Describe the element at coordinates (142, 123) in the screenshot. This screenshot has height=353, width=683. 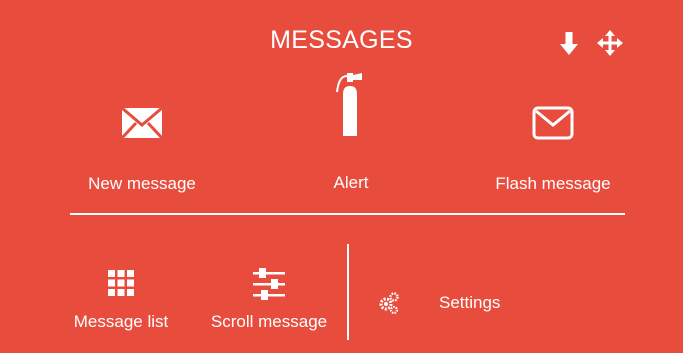
I see `envelope-filled-icon` at that location.